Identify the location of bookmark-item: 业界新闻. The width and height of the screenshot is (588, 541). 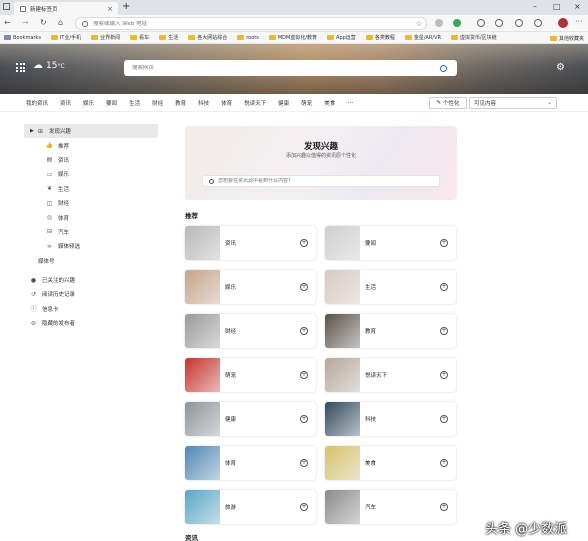
(105, 37).